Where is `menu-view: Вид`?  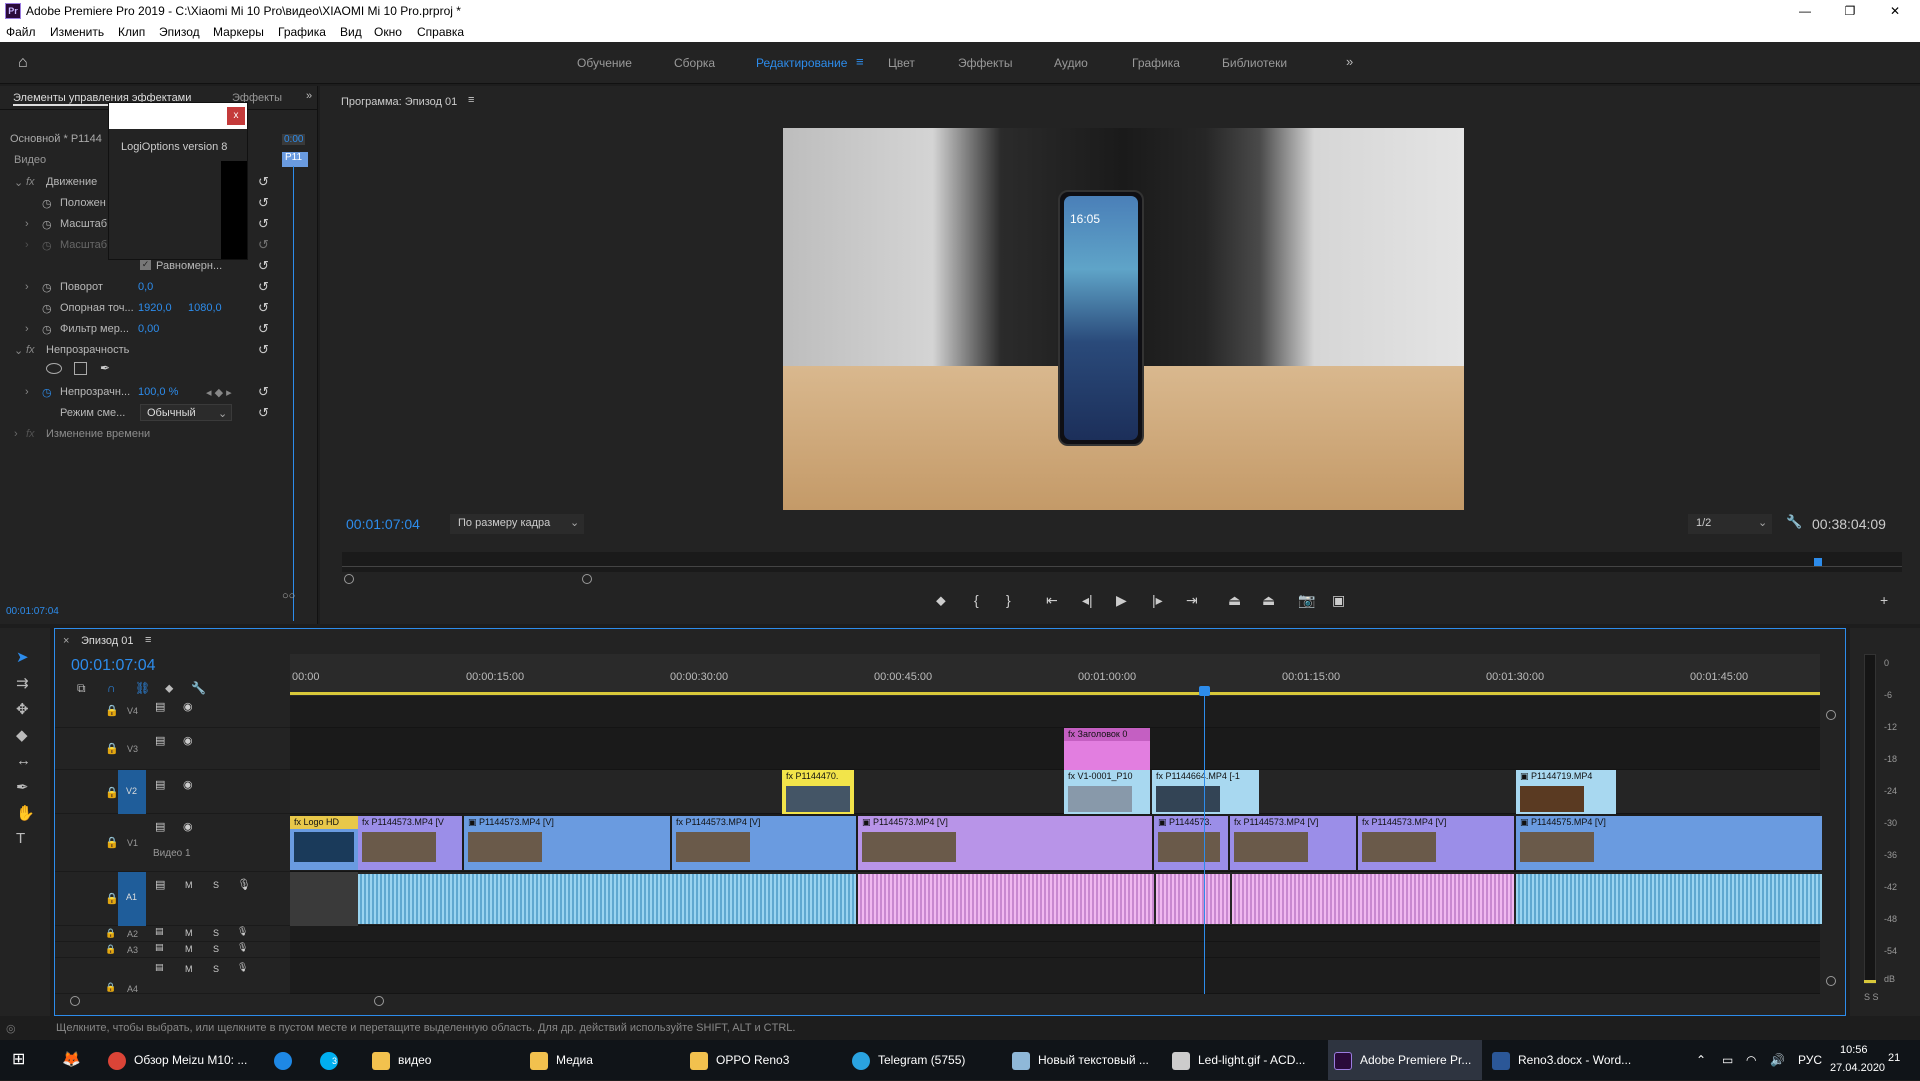 menu-view: Вид is located at coordinates (351, 32).